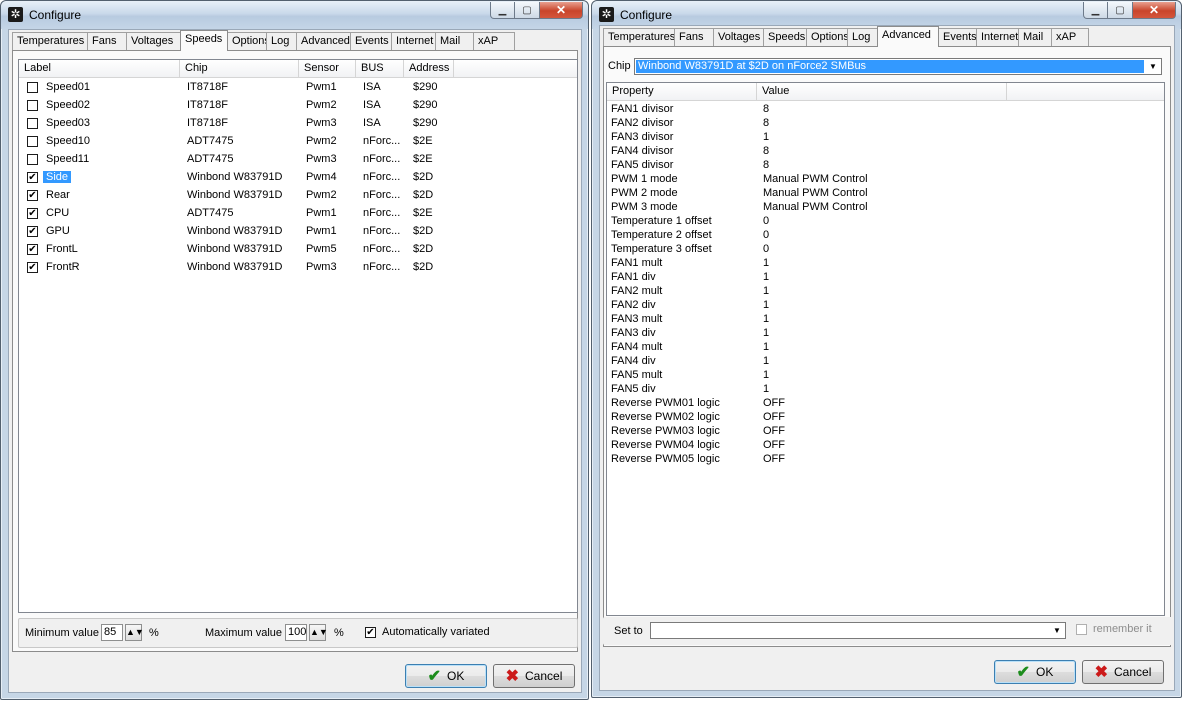 Image resolution: width=1183 pixels, height=702 pixels. What do you see at coordinates (887, 291) in the screenshot?
I see `list-item: FAN2 mult 1` at bounding box center [887, 291].